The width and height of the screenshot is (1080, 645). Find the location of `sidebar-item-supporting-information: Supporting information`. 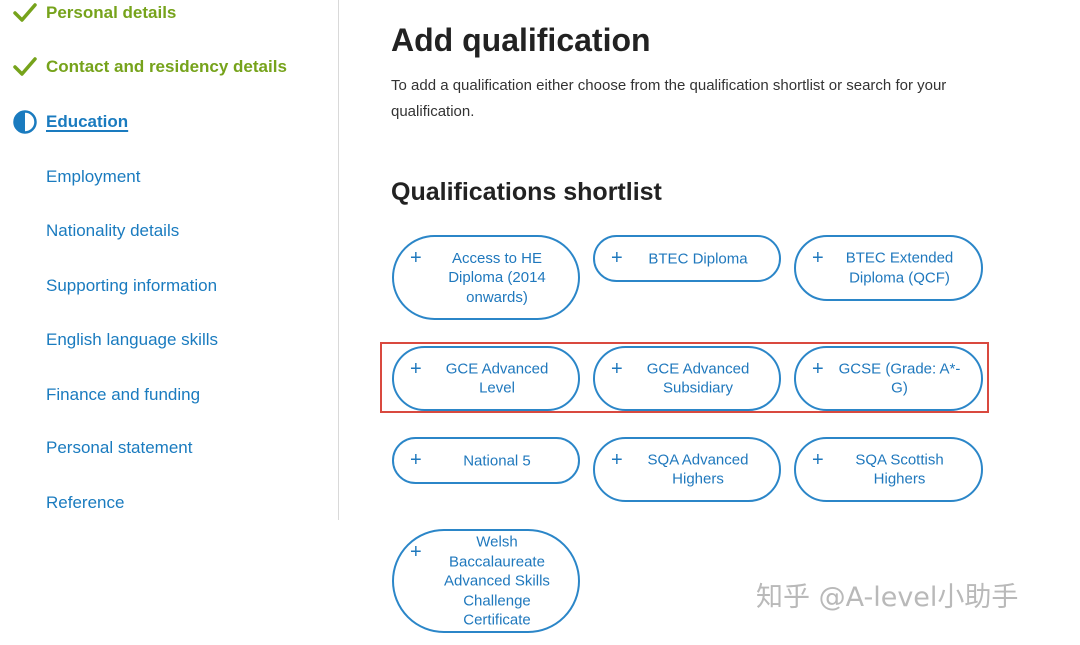

sidebar-item-supporting-information: Supporting information is located at coordinates (131, 286).